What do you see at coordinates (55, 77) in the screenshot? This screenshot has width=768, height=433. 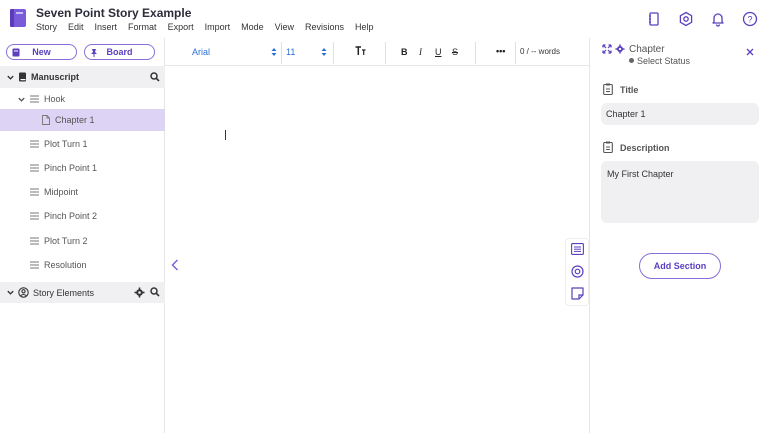 I see `manuscript-label: Manuscript` at bounding box center [55, 77].